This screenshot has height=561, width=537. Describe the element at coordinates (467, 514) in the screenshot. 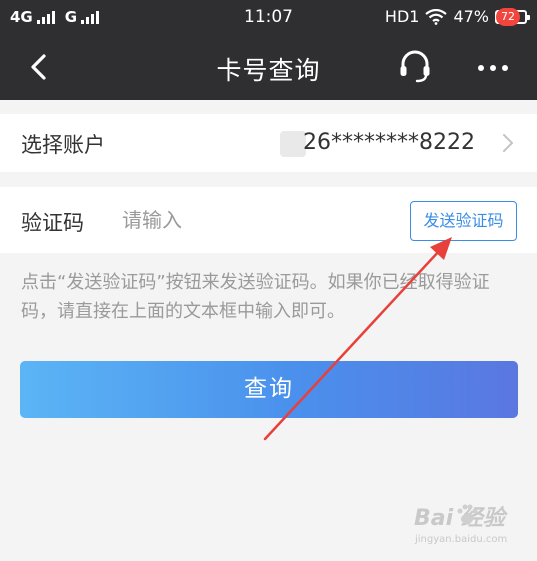

I see `paw-logo-icon` at that location.